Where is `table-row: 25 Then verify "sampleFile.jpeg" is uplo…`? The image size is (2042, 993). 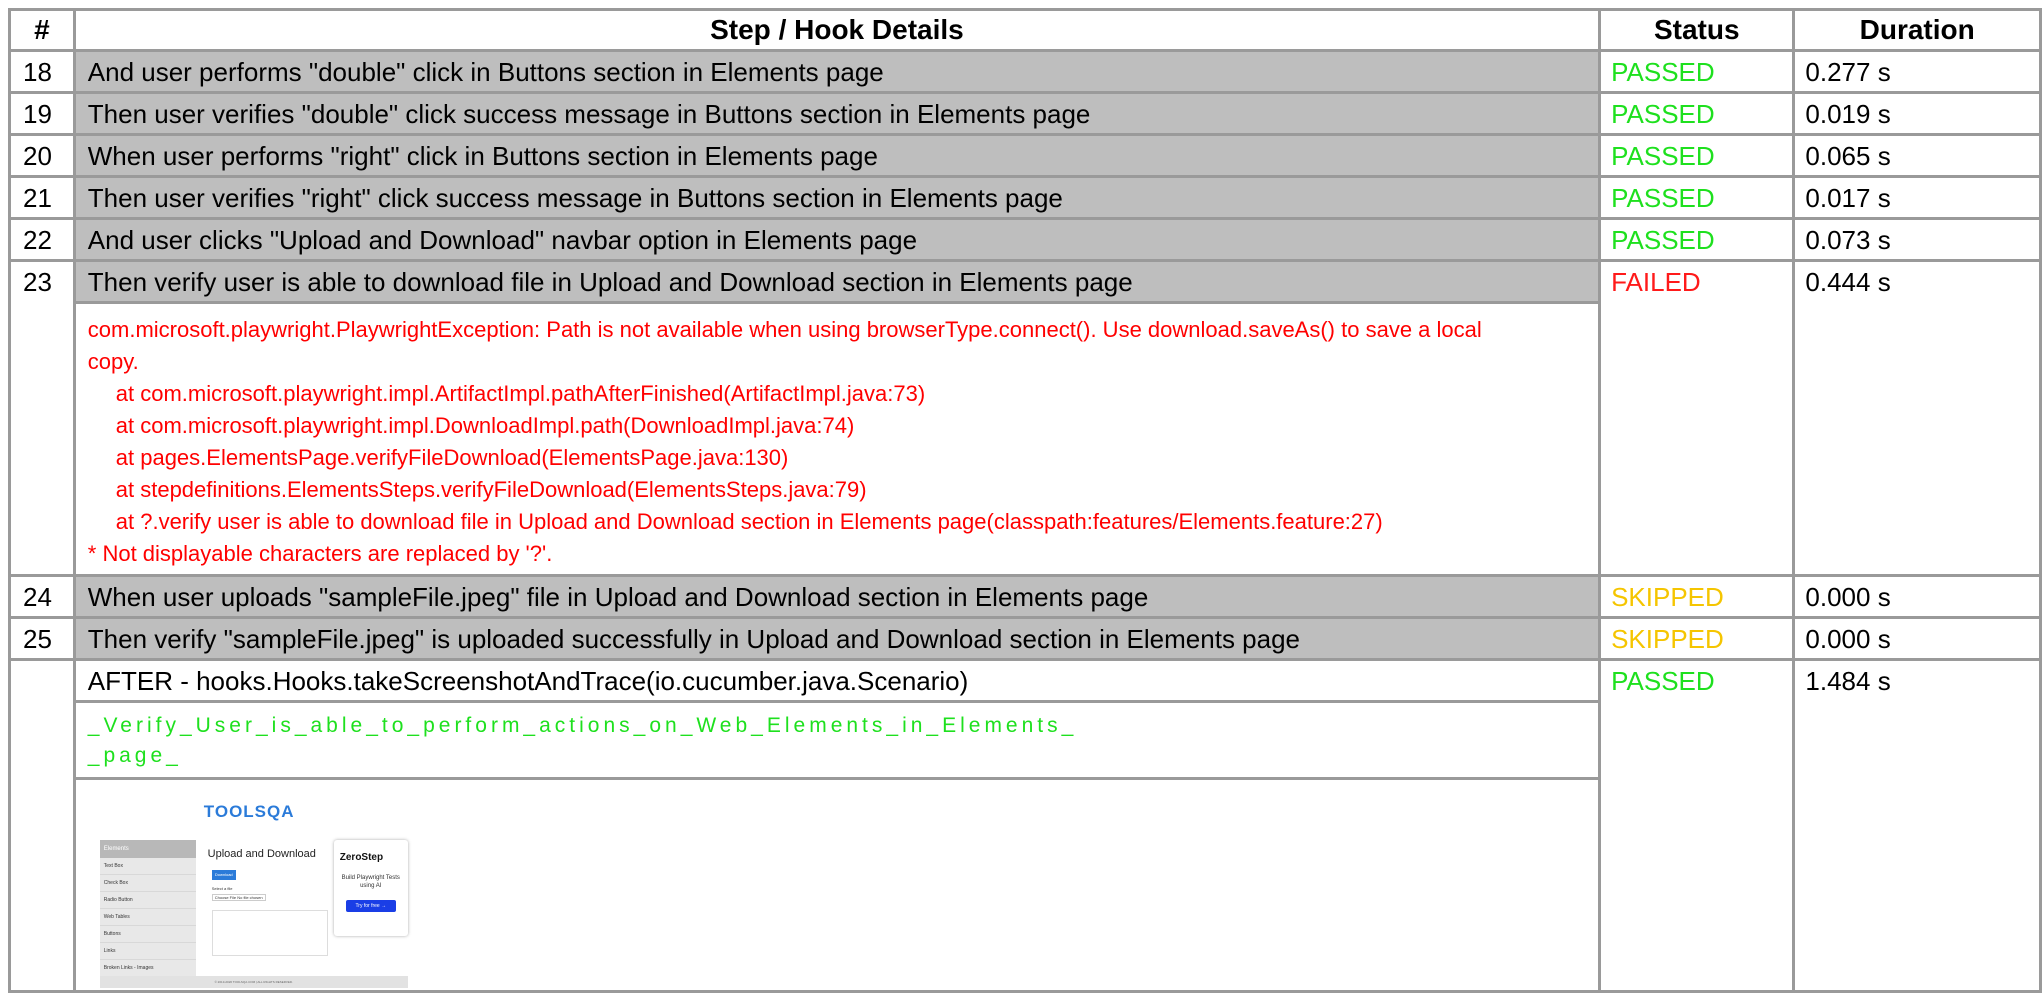 table-row: 25 Then verify "sampleFile.jpeg" is uplo… is located at coordinates (1025, 638).